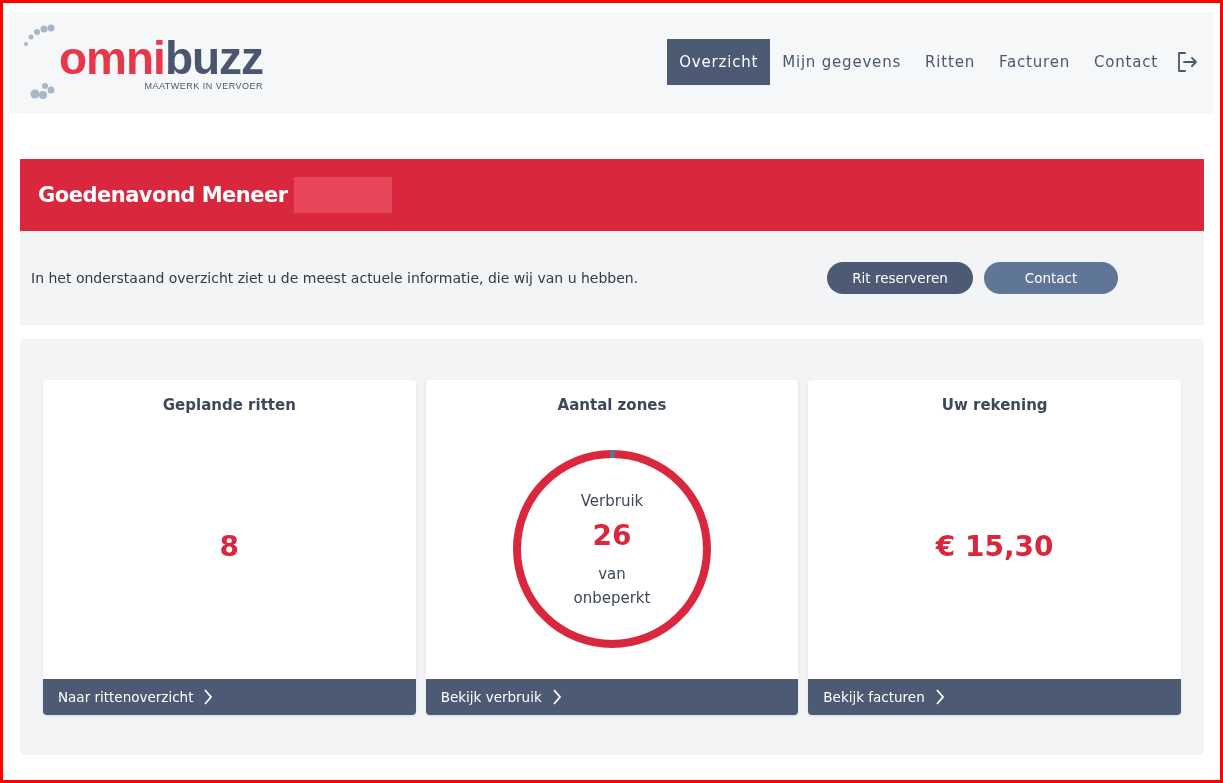  I want to click on card-title: Uw rekening, so click(994, 405).